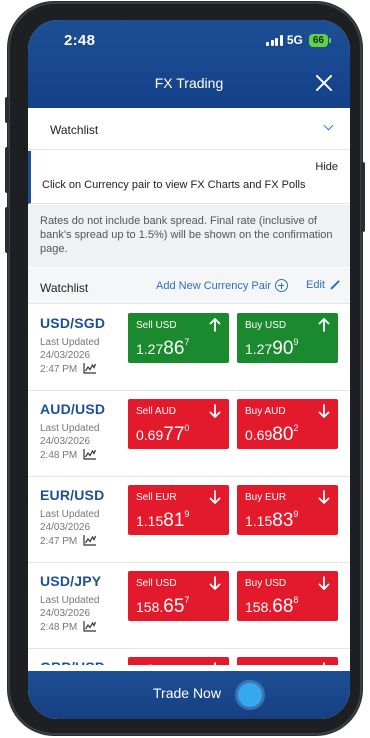  Describe the element at coordinates (178, 661) in the screenshot. I see `sell-rate-tile: Sell GBP` at that location.